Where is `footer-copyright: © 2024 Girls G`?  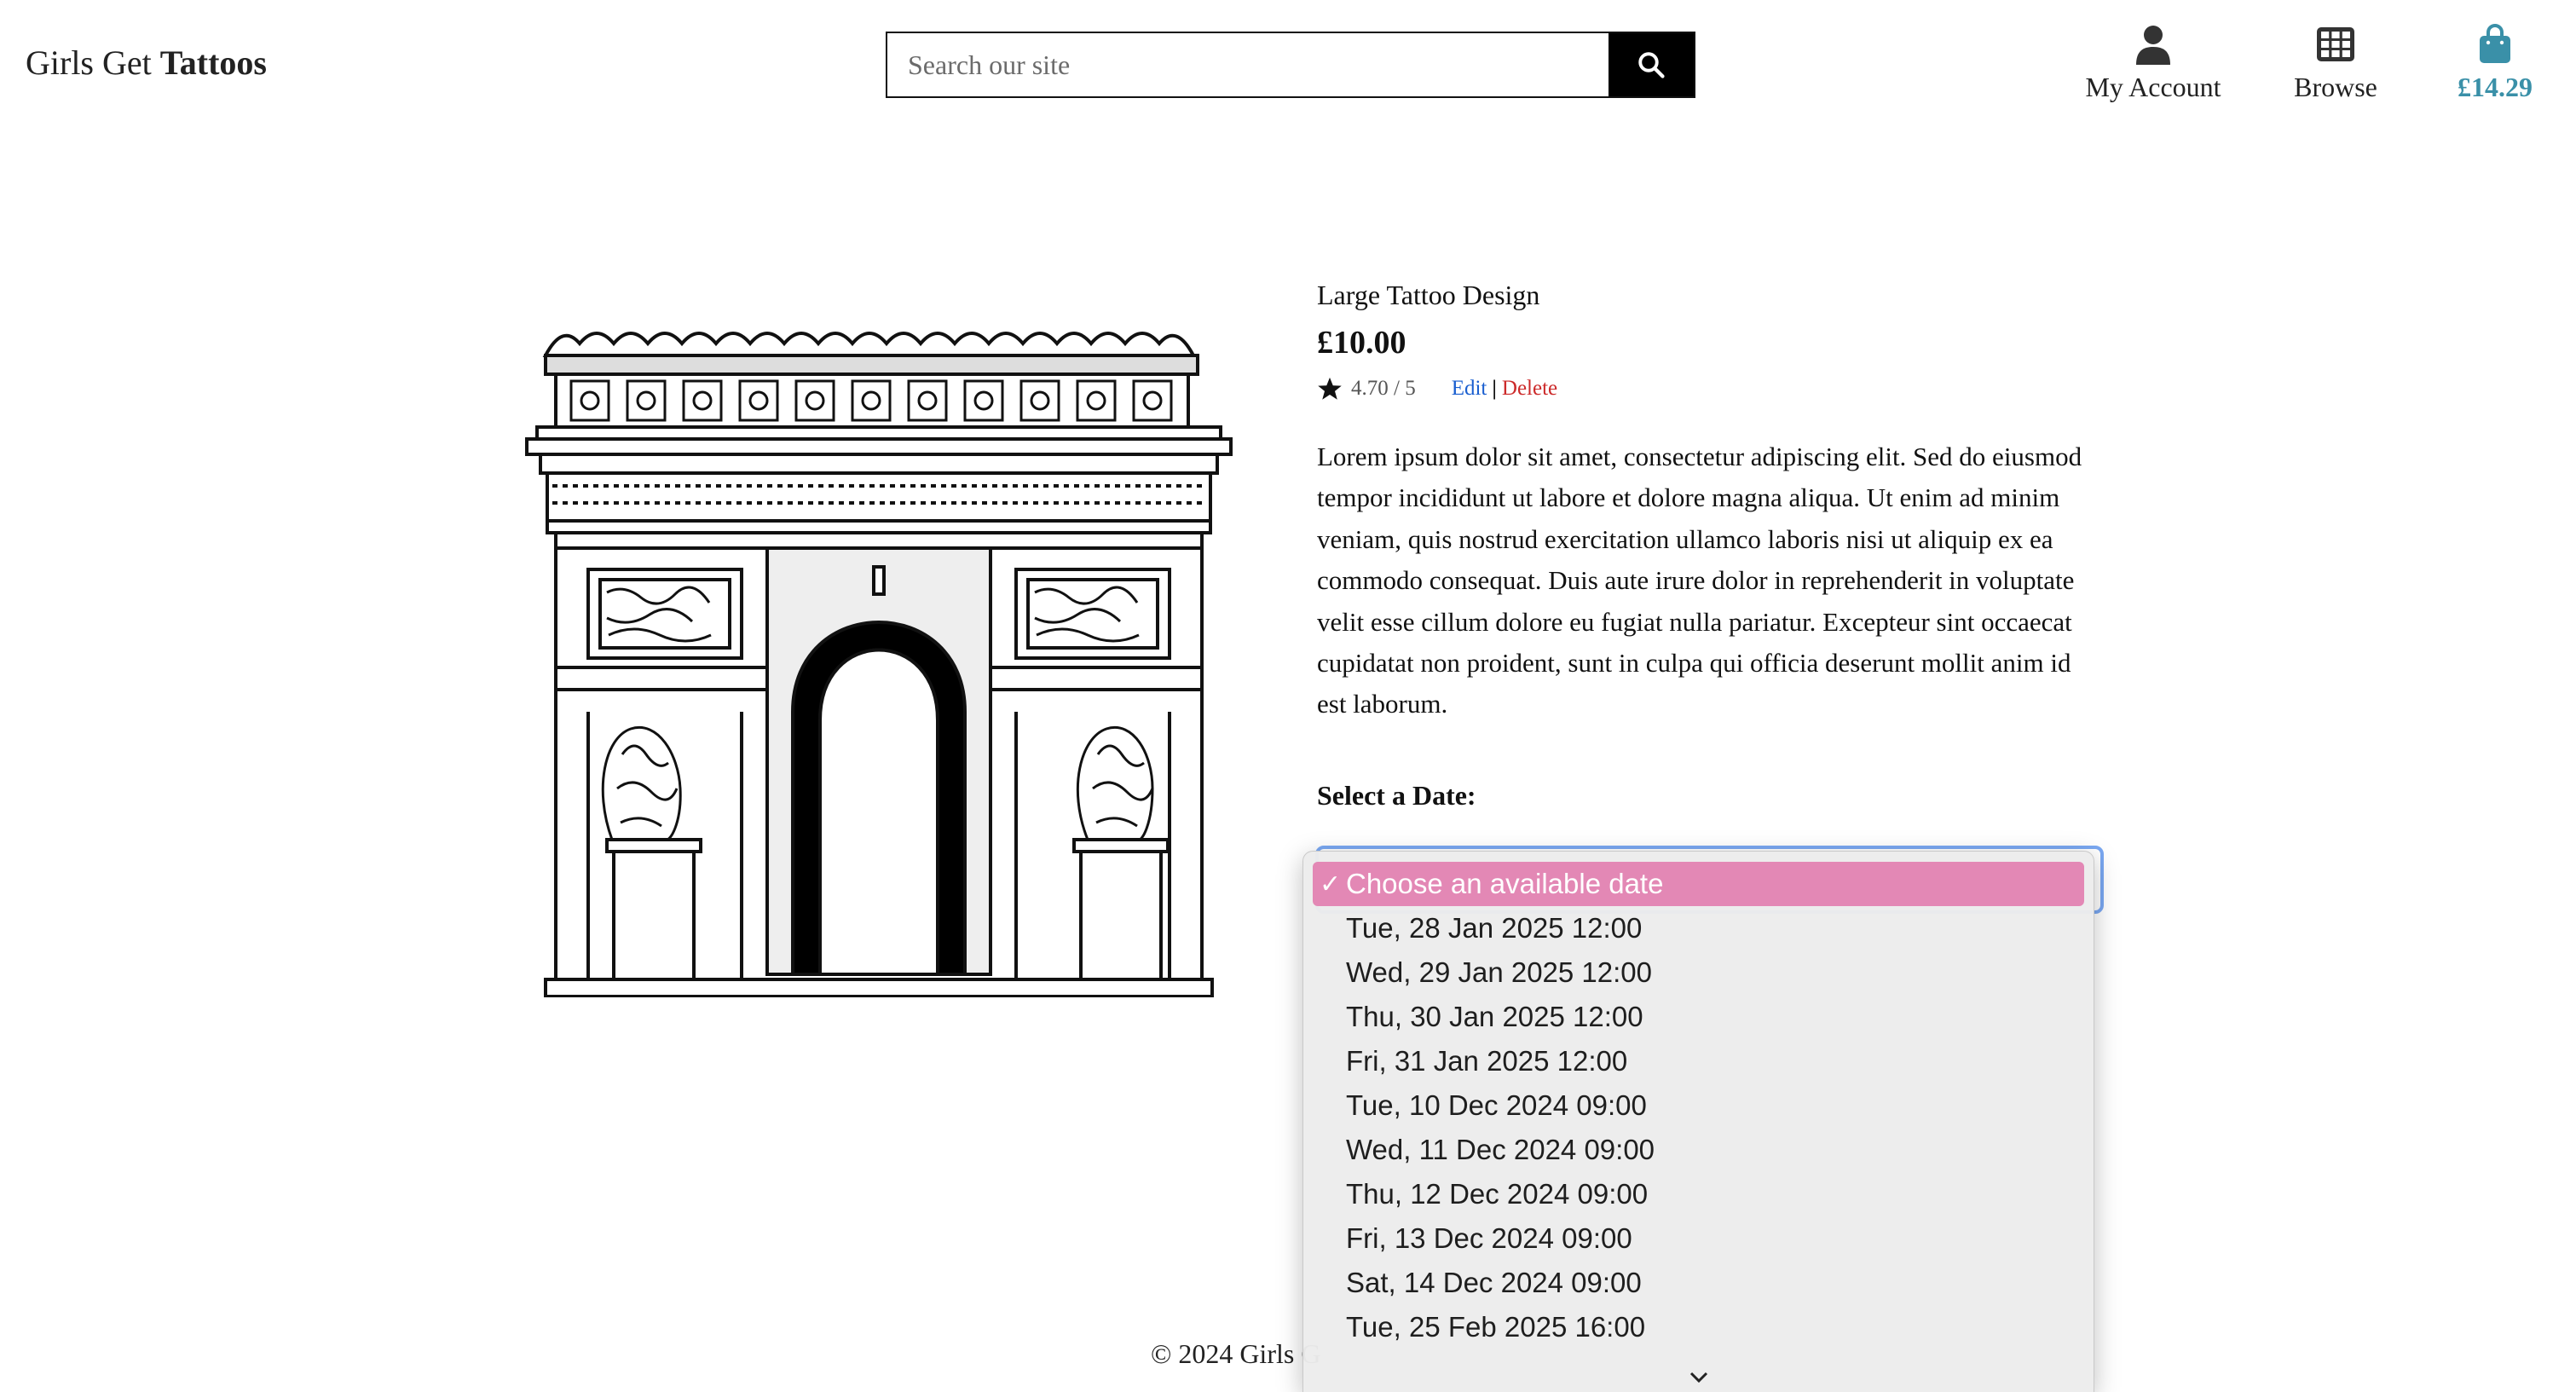 footer-copyright: © 2024 Girls G is located at coordinates (1236, 1353).